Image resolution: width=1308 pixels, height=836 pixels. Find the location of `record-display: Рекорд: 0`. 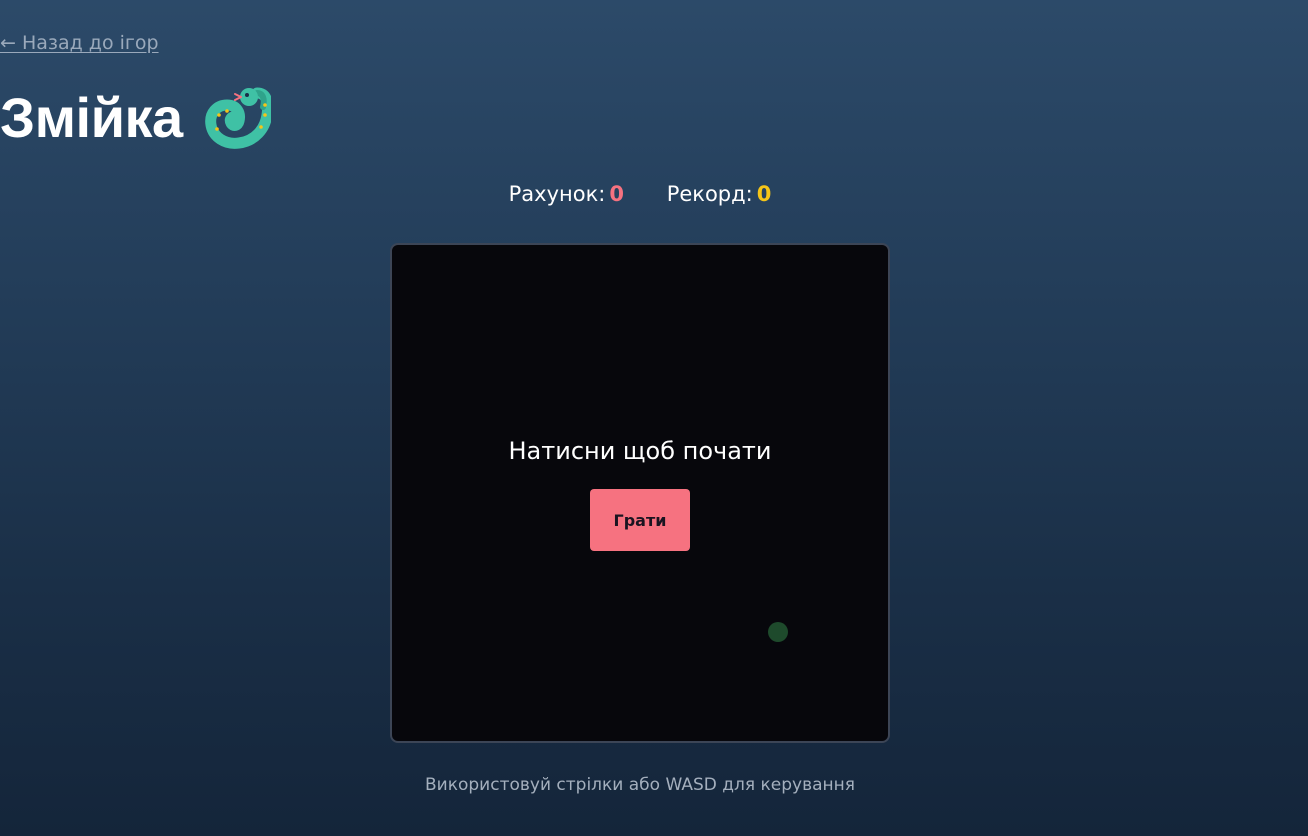

record-display: Рекорд: 0 is located at coordinates (719, 194).